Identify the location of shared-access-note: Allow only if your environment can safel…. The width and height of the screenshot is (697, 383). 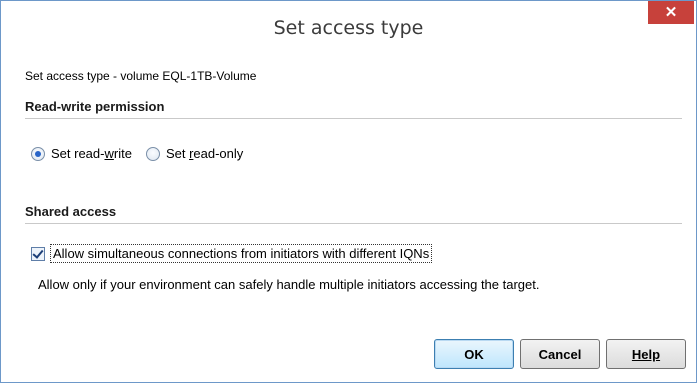
(289, 284).